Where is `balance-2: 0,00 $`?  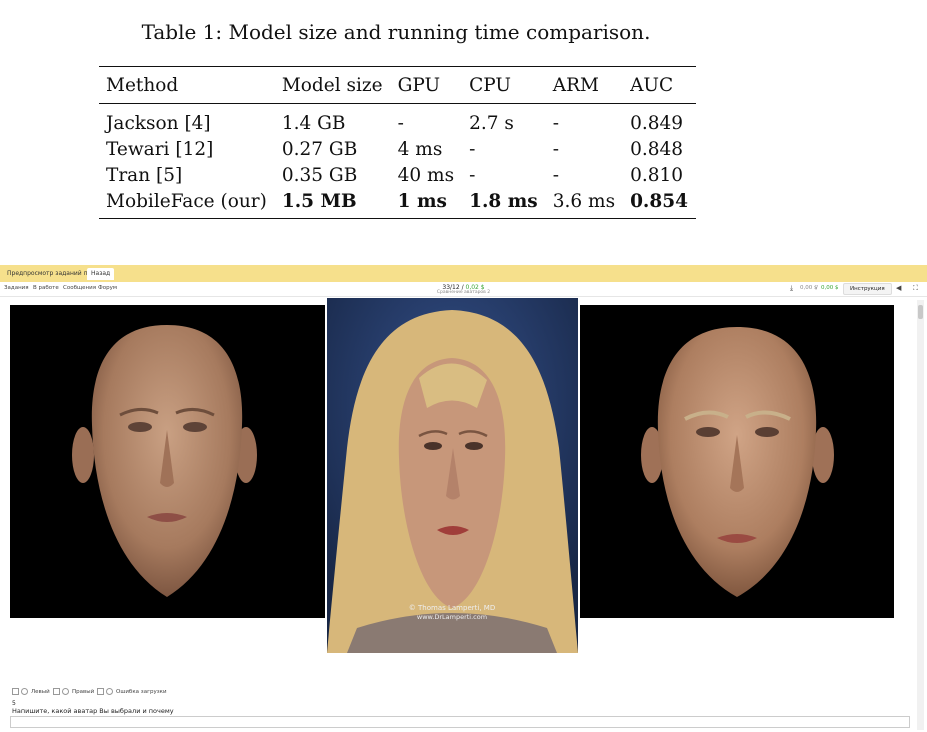 balance-2: 0,00 $ is located at coordinates (830, 288).